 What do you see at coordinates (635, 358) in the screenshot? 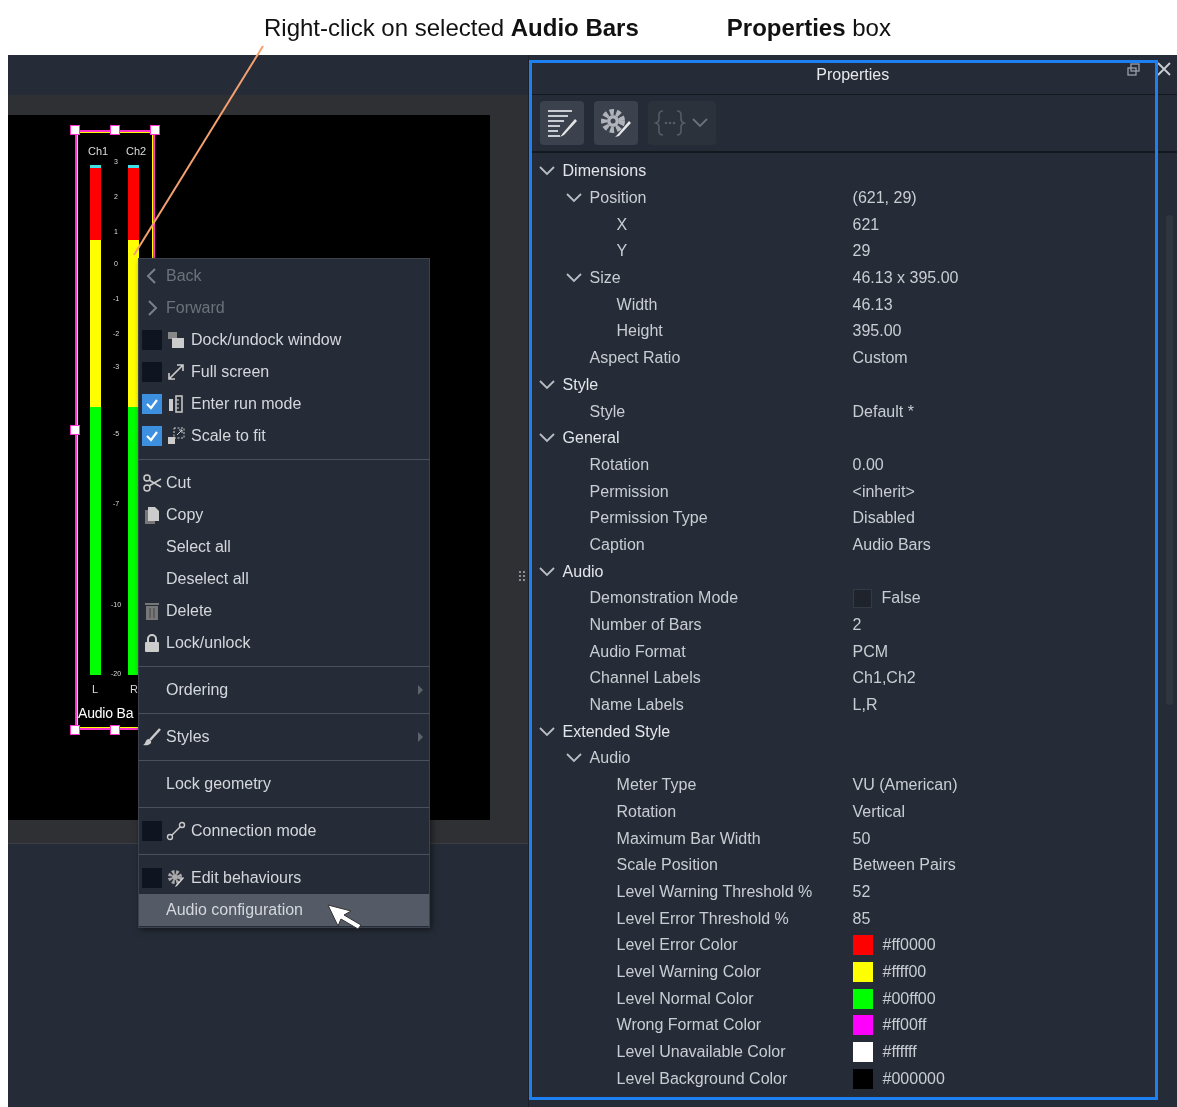
I see `property-label: Aspect Ratio` at bounding box center [635, 358].